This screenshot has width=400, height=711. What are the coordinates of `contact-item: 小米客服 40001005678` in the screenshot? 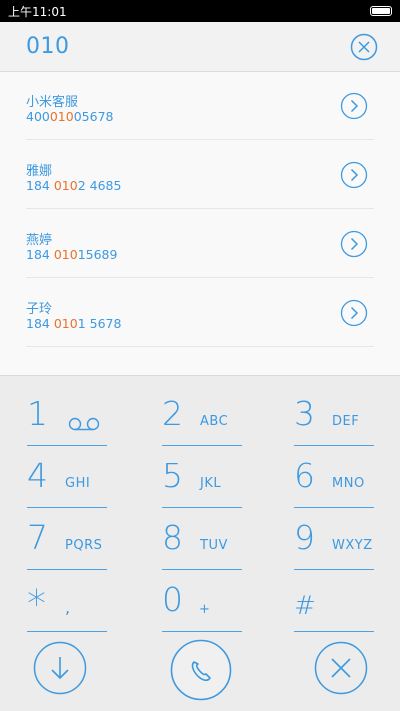 It's located at (200, 106).